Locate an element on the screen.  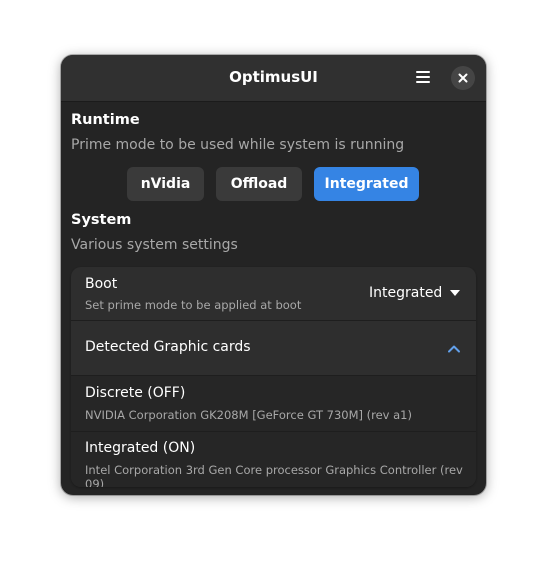
header-bar: OptimusUI is located at coordinates (273, 78).